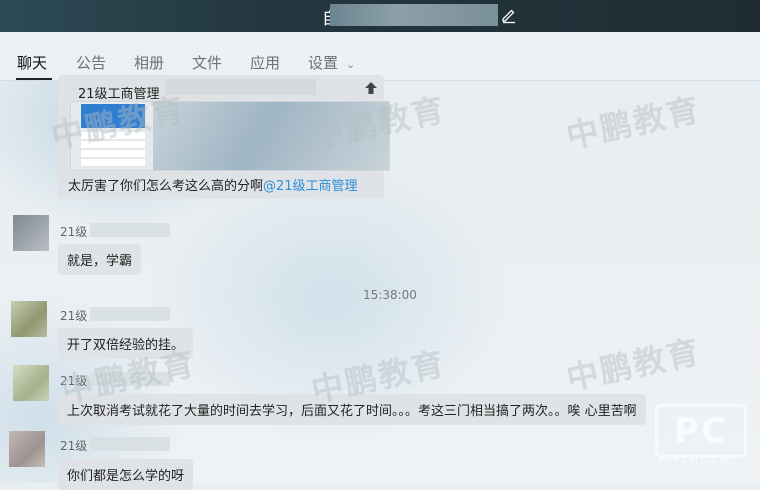 The height and width of the screenshot is (490, 760). I want to click on thumbnail-list, so click(113, 150).